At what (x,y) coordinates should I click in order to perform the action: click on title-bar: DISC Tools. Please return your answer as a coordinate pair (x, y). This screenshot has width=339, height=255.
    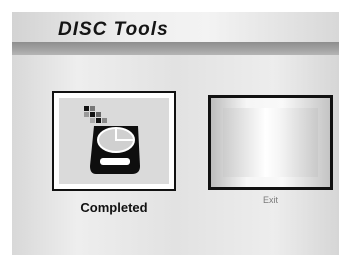
    Looking at the image, I should click on (175, 27).